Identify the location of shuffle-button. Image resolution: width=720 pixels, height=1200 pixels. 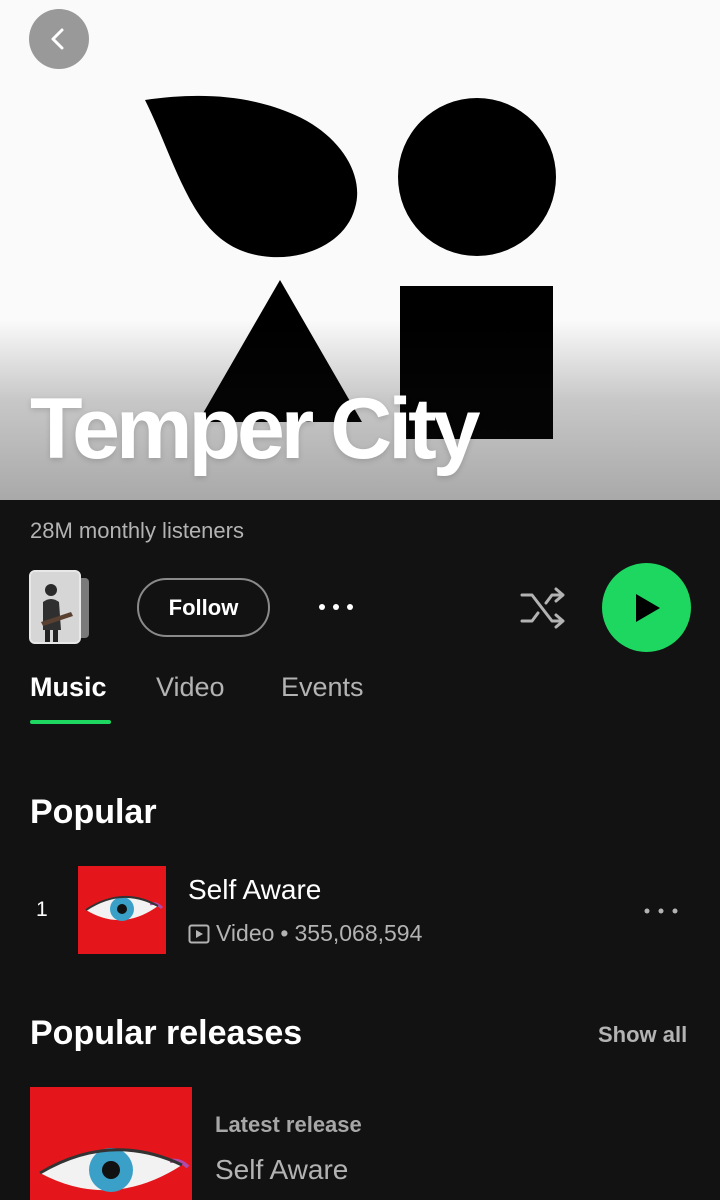
(543, 608).